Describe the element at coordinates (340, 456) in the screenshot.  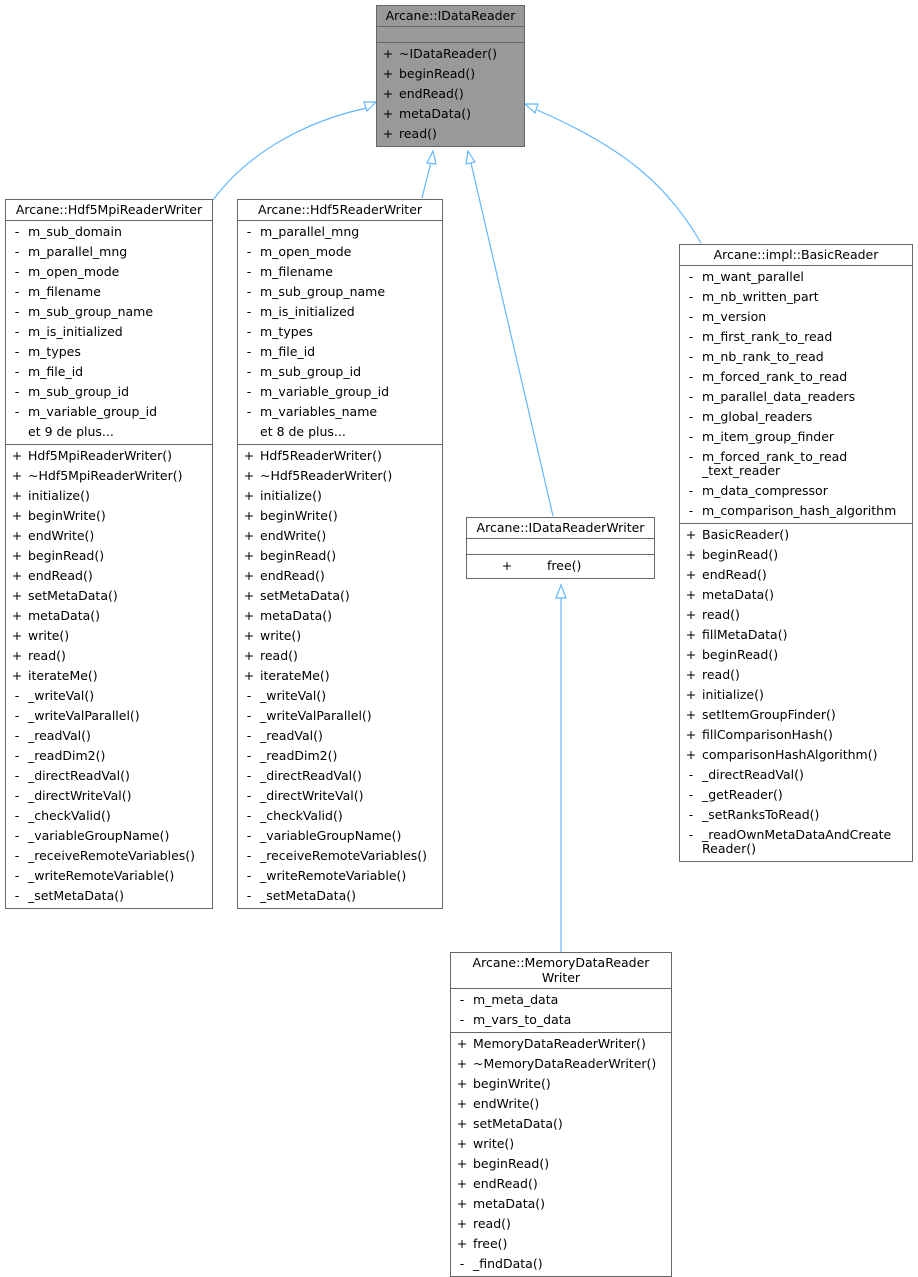
I see `method-row: + Hdf5ReaderWriter()` at that location.